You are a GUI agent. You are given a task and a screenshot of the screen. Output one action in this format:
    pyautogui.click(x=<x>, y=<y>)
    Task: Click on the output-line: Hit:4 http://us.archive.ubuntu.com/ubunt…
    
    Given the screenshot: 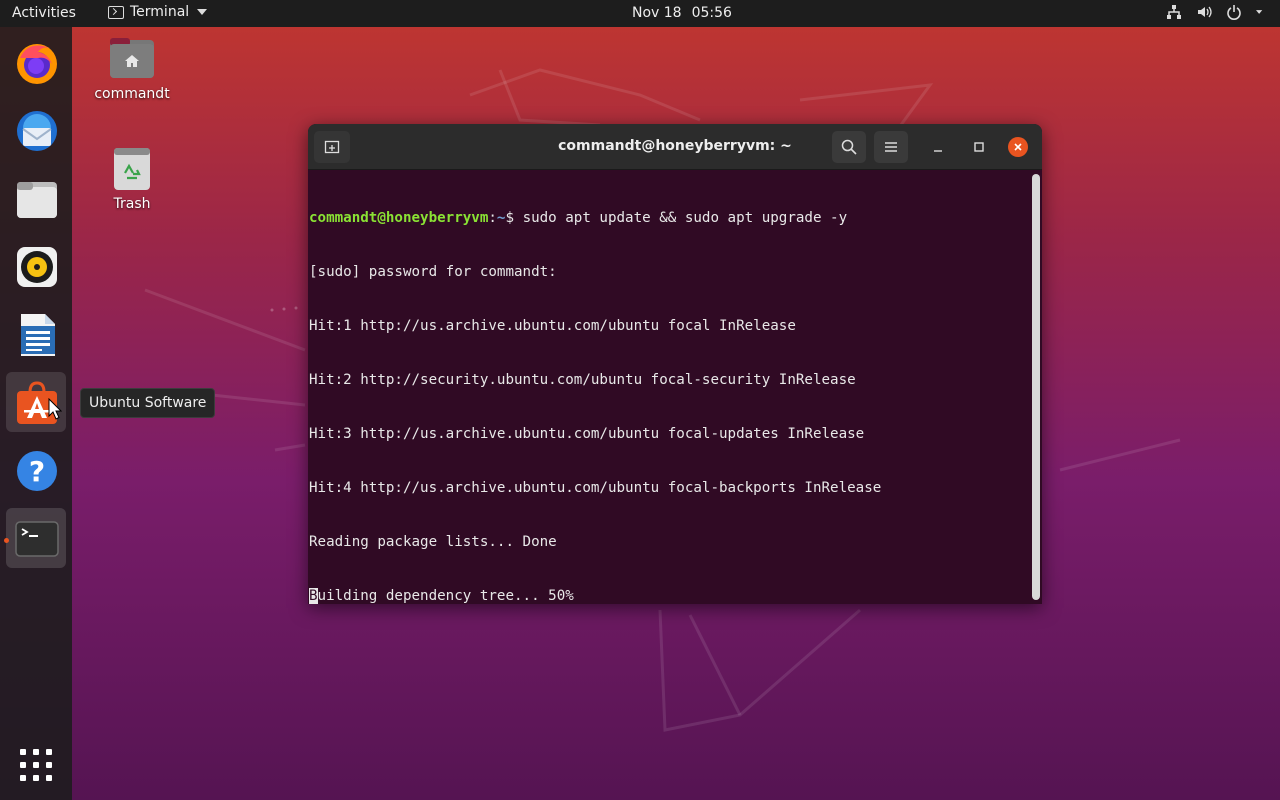 What is the action you would take?
    pyautogui.click(x=595, y=488)
    